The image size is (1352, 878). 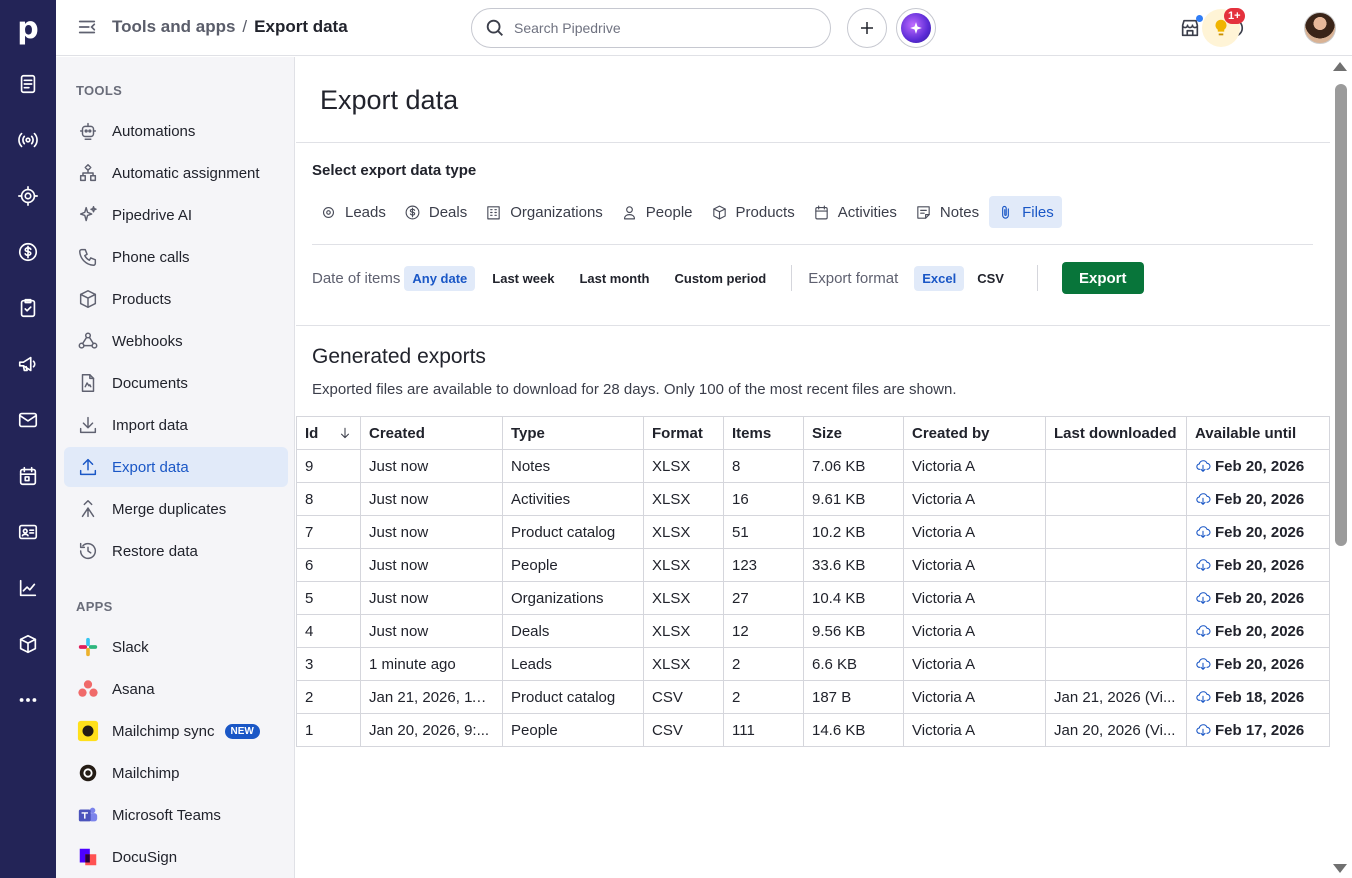 I want to click on leads-inbox-icon, so click(x=28, y=84).